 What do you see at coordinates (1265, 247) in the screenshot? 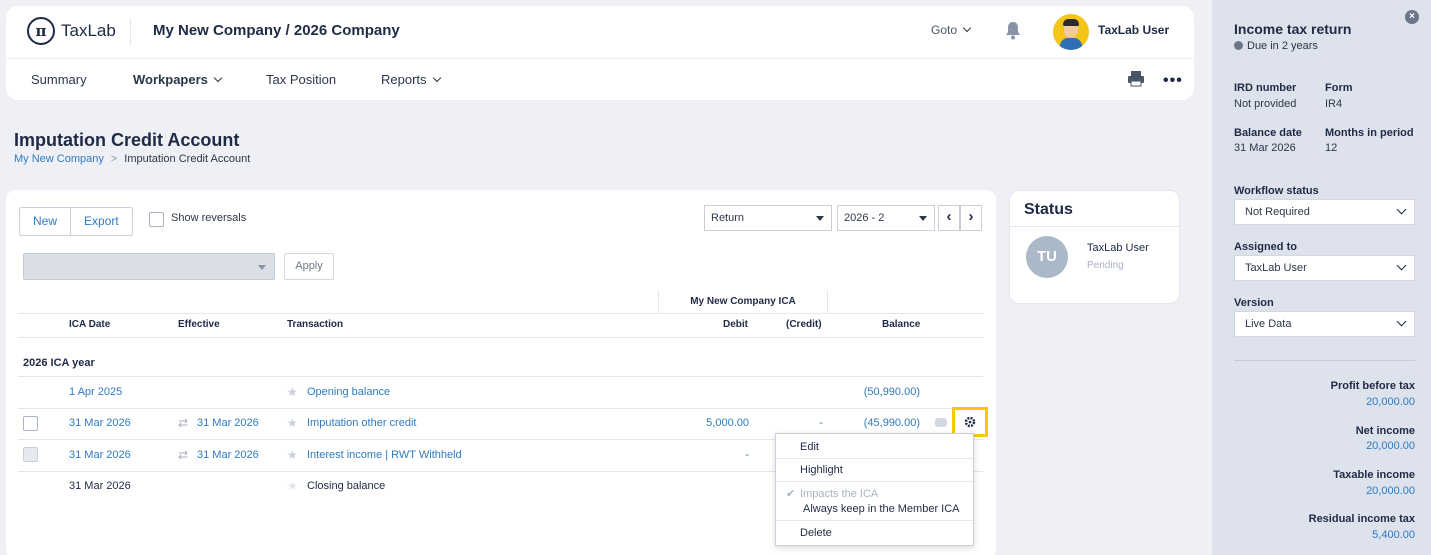
I see `assigned-label: Assigned to` at bounding box center [1265, 247].